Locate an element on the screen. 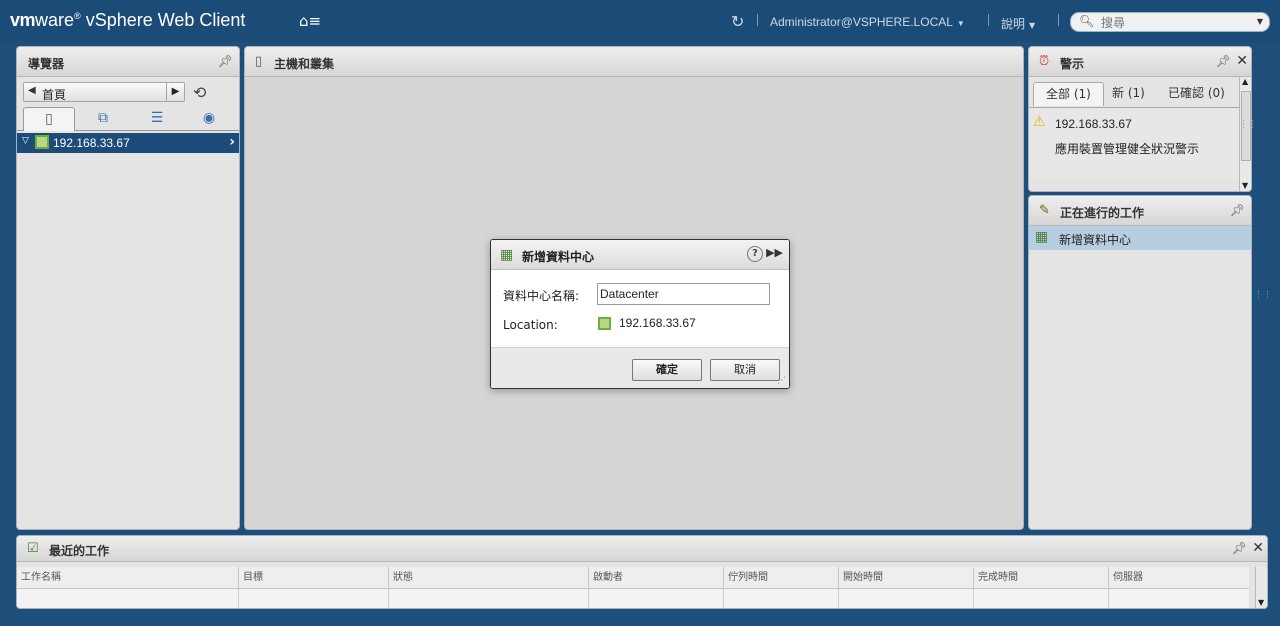 The height and width of the screenshot is (626, 1280). chevron-right-icon: › is located at coordinates (232, 142).